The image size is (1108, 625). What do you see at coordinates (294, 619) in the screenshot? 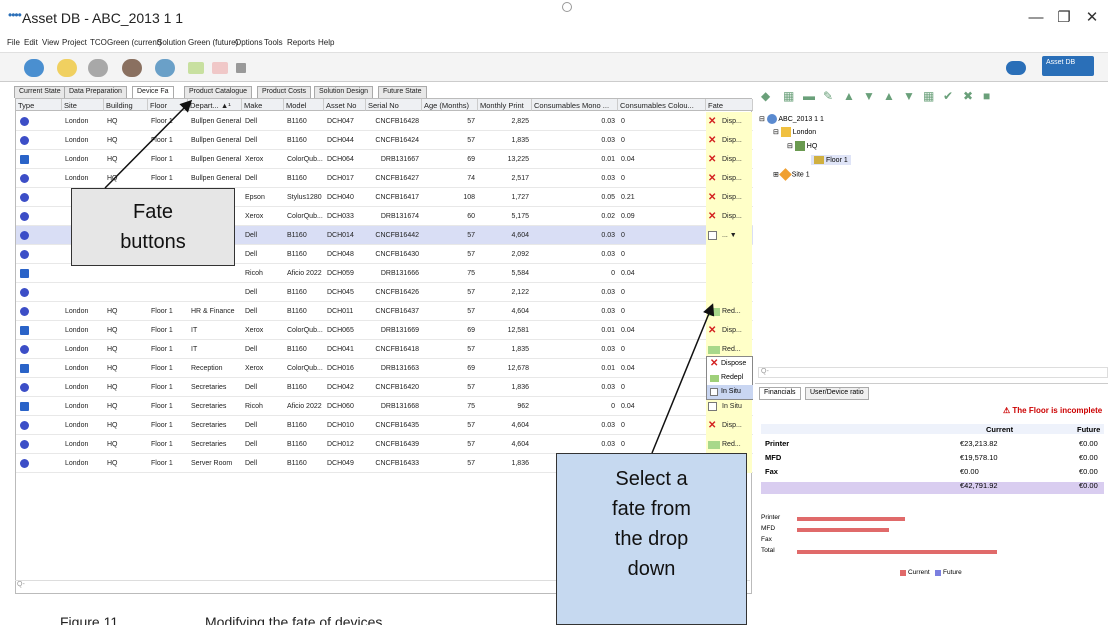
I see `figure-caption: Modifying the fate of devices` at bounding box center [294, 619].